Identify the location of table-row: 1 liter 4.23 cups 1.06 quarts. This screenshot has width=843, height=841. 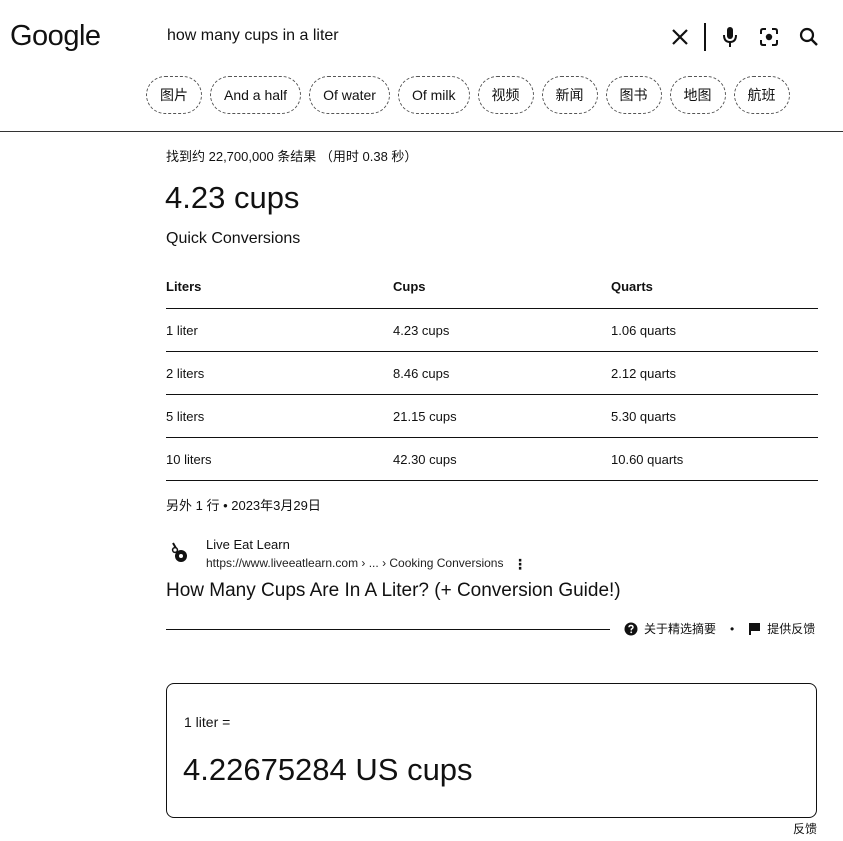
(492, 330).